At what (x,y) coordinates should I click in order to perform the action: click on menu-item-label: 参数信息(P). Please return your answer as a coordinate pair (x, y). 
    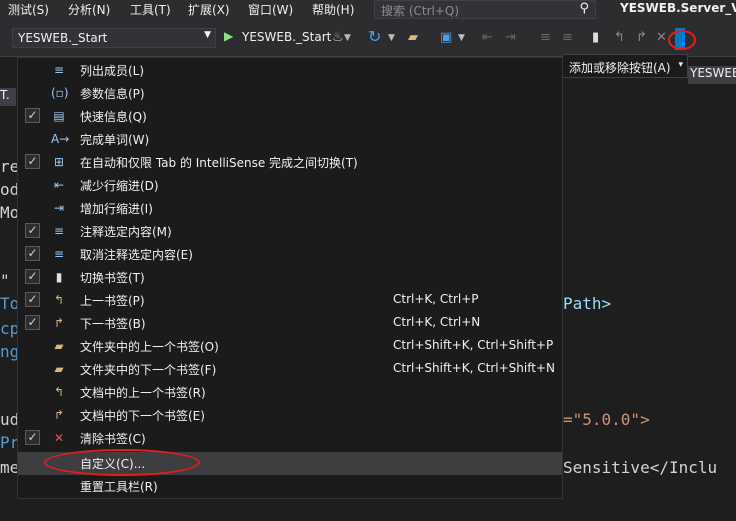
    Looking at the image, I should click on (112, 94).